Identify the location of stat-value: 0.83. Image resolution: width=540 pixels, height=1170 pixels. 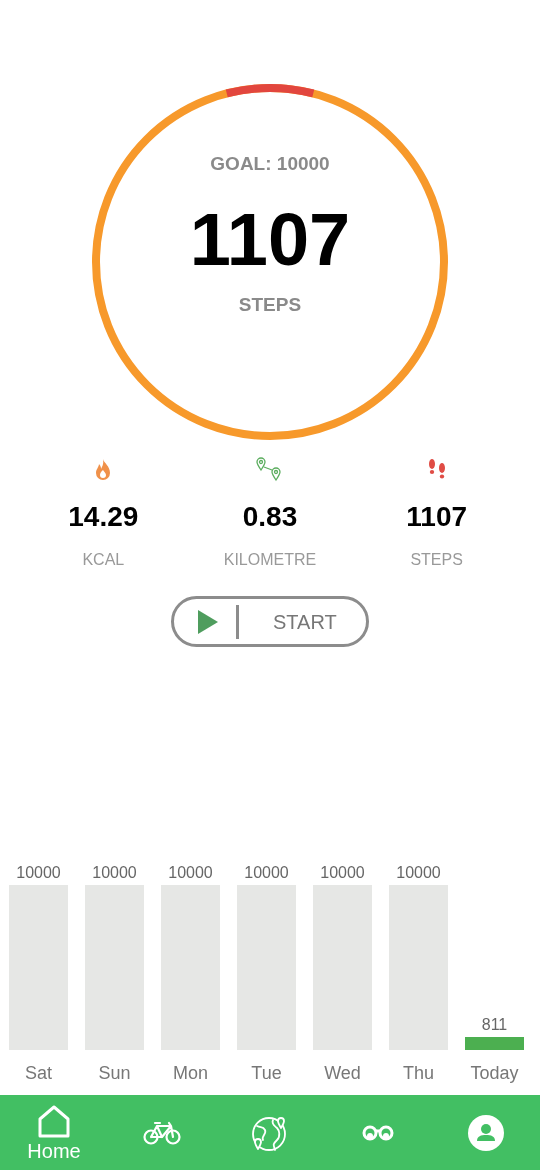
(270, 517).